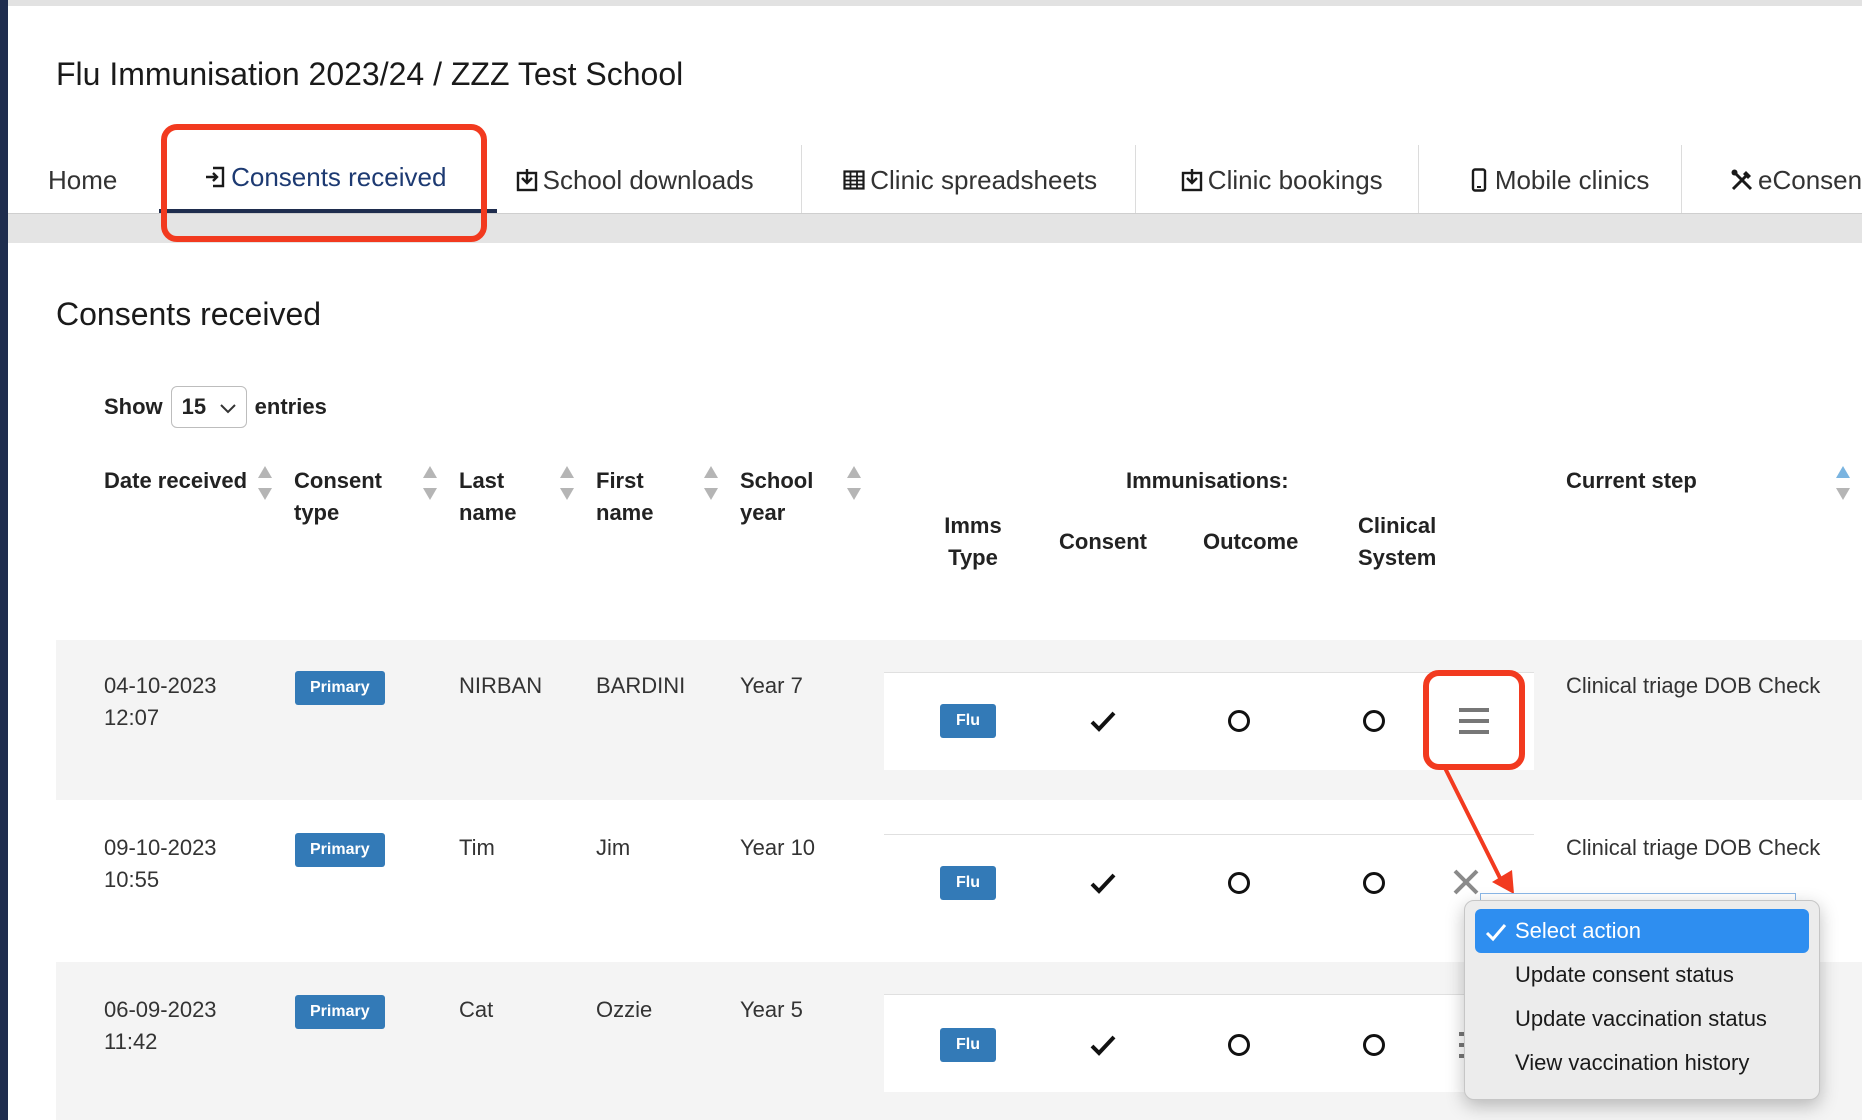 The height and width of the screenshot is (1120, 1862). I want to click on school-year: Year 5, so click(771, 1009).